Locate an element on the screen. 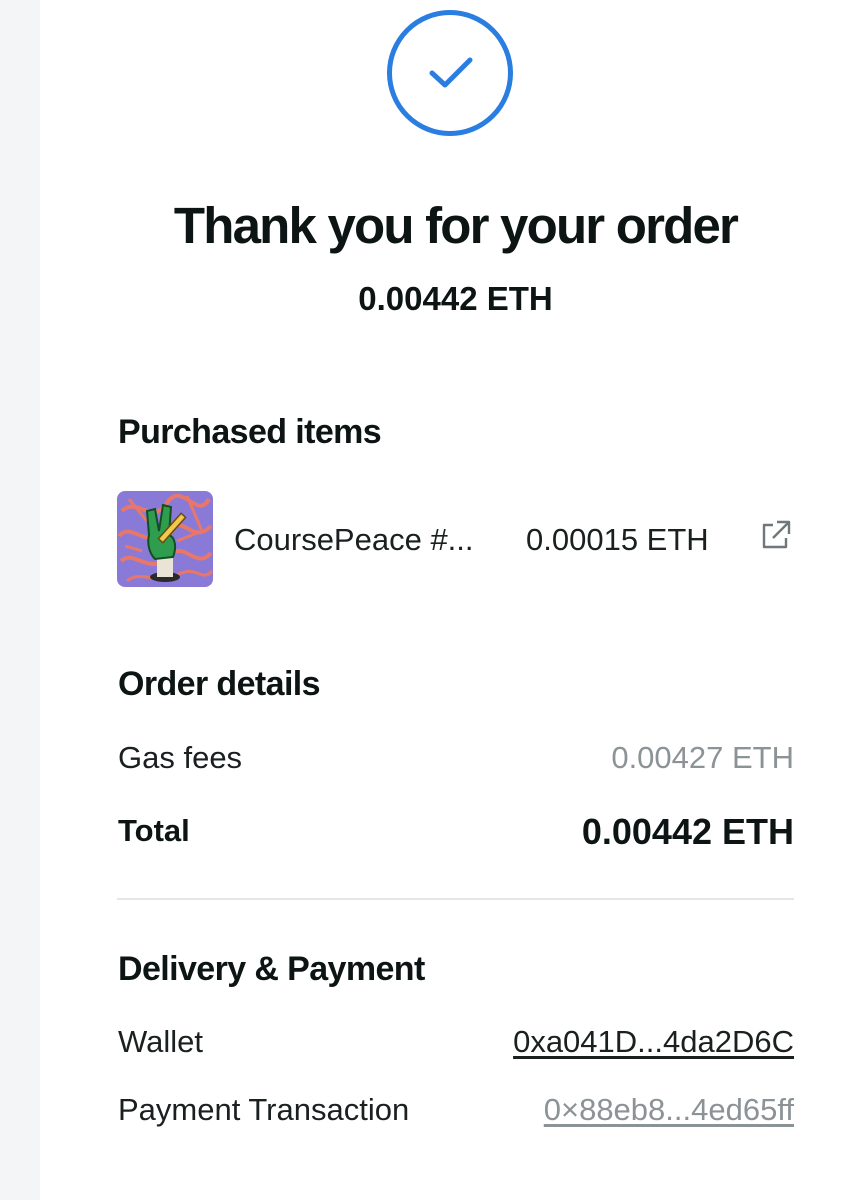 The image size is (854, 1200). check-circle-icon is located at coordinates (450, 73).